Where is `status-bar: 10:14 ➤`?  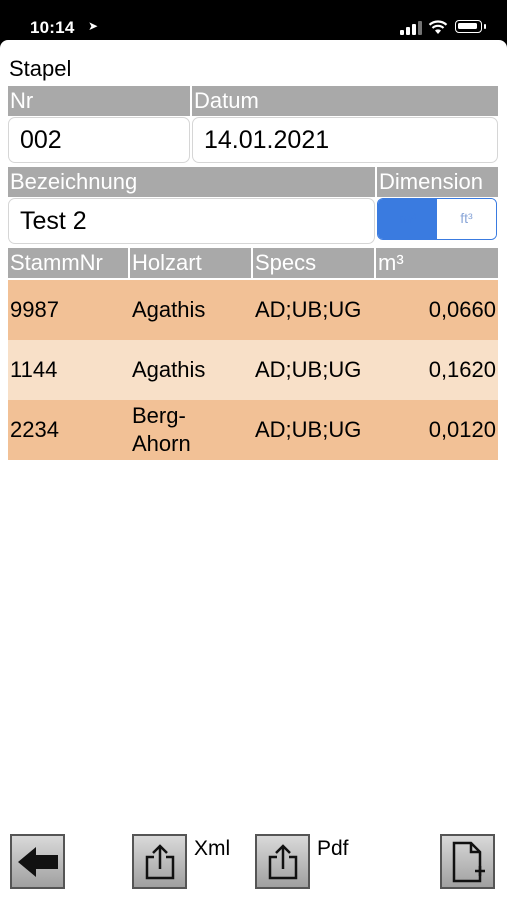 status-bar: 10:14 ➤ is located at coordinates (253, 21).